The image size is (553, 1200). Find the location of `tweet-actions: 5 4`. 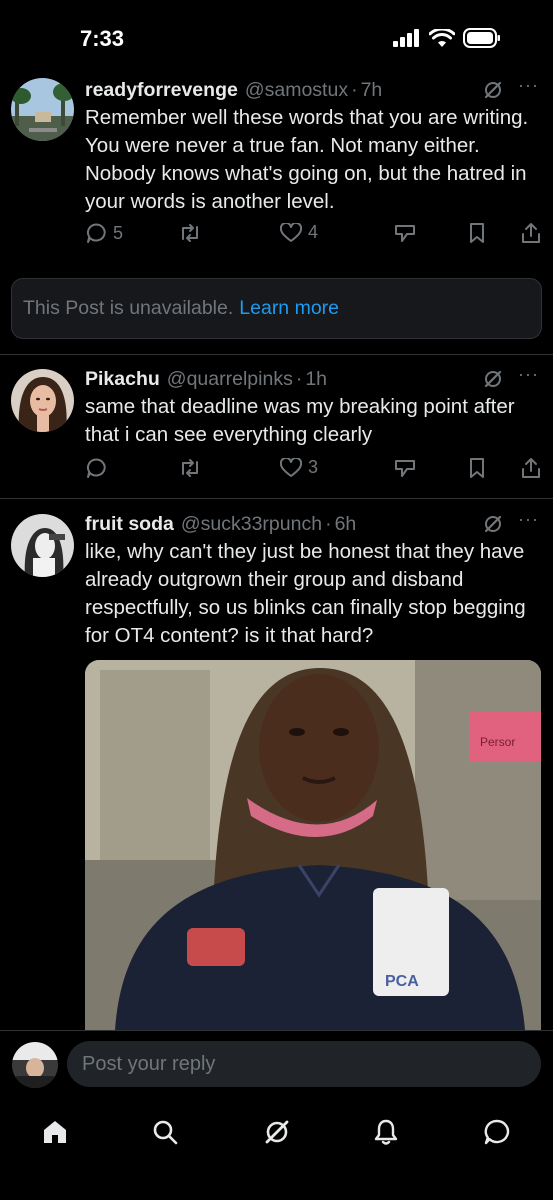

tweet-actions: 5 4 is located at coordinates (313, 235).